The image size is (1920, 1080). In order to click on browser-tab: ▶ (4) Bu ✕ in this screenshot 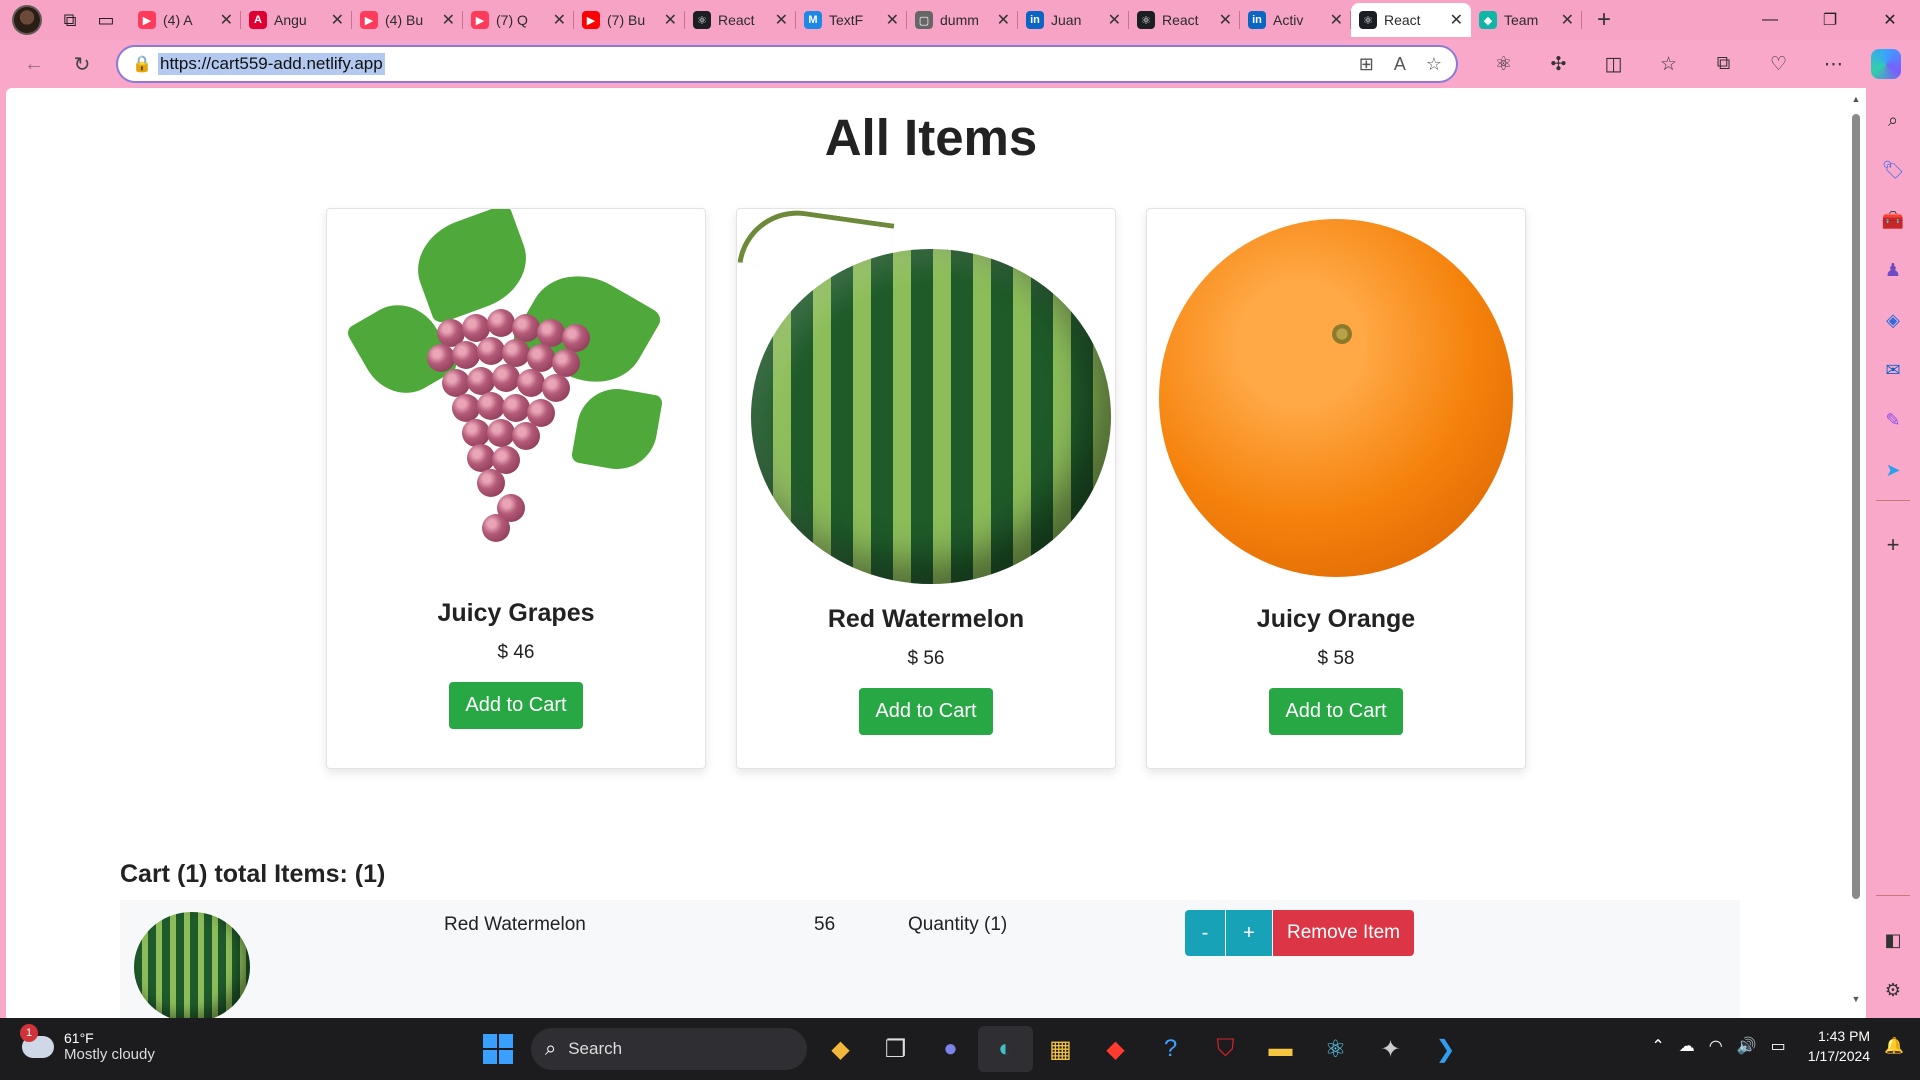, I will do `click(407, 20)`.